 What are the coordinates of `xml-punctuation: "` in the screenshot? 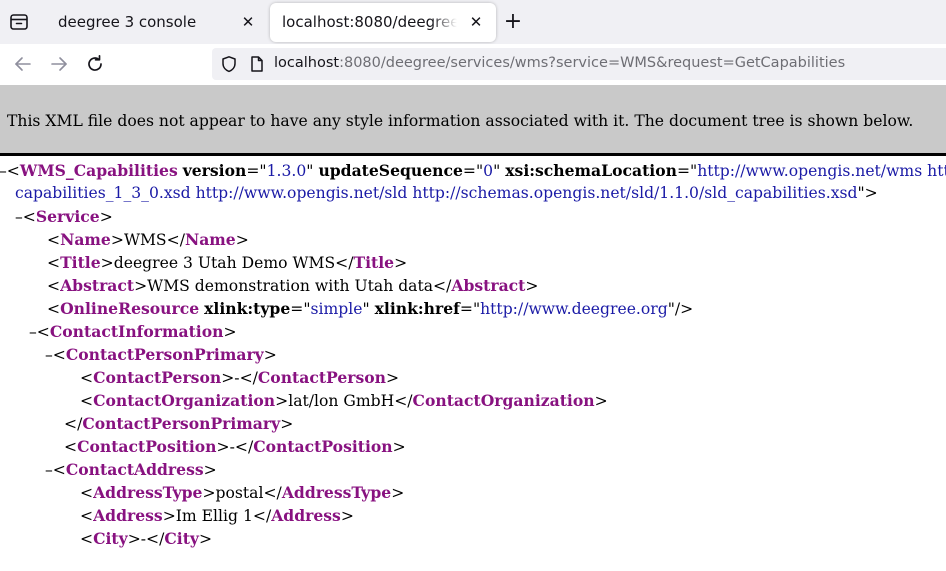 It's located at (366, 309).